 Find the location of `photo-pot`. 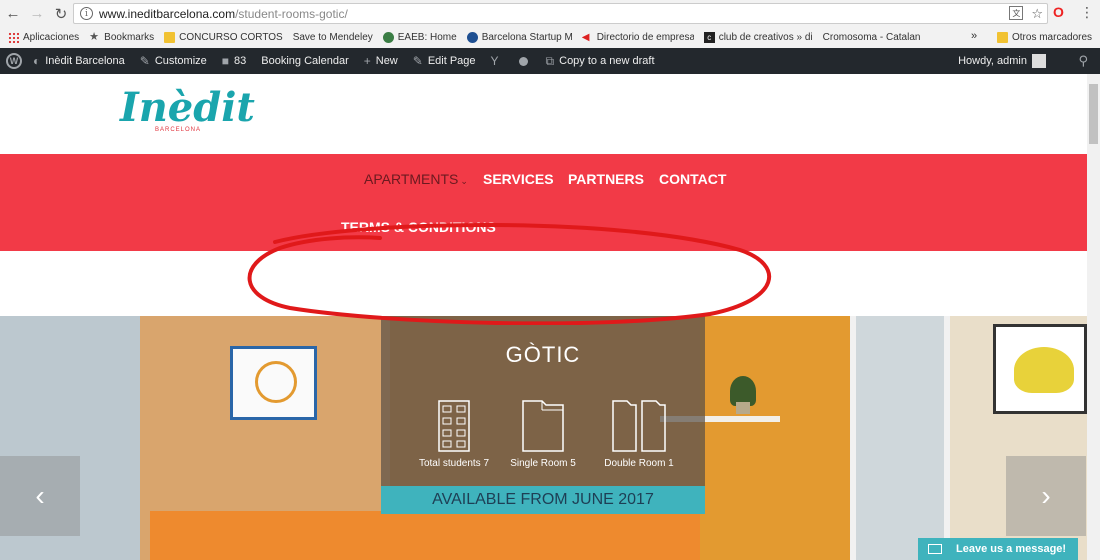

photo-pot is located at coordinates (743, 408).